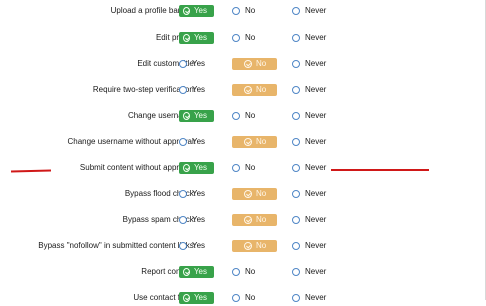  I want to click on permission-row: Bypass spam check: Yes No Never, so click(243, 220).